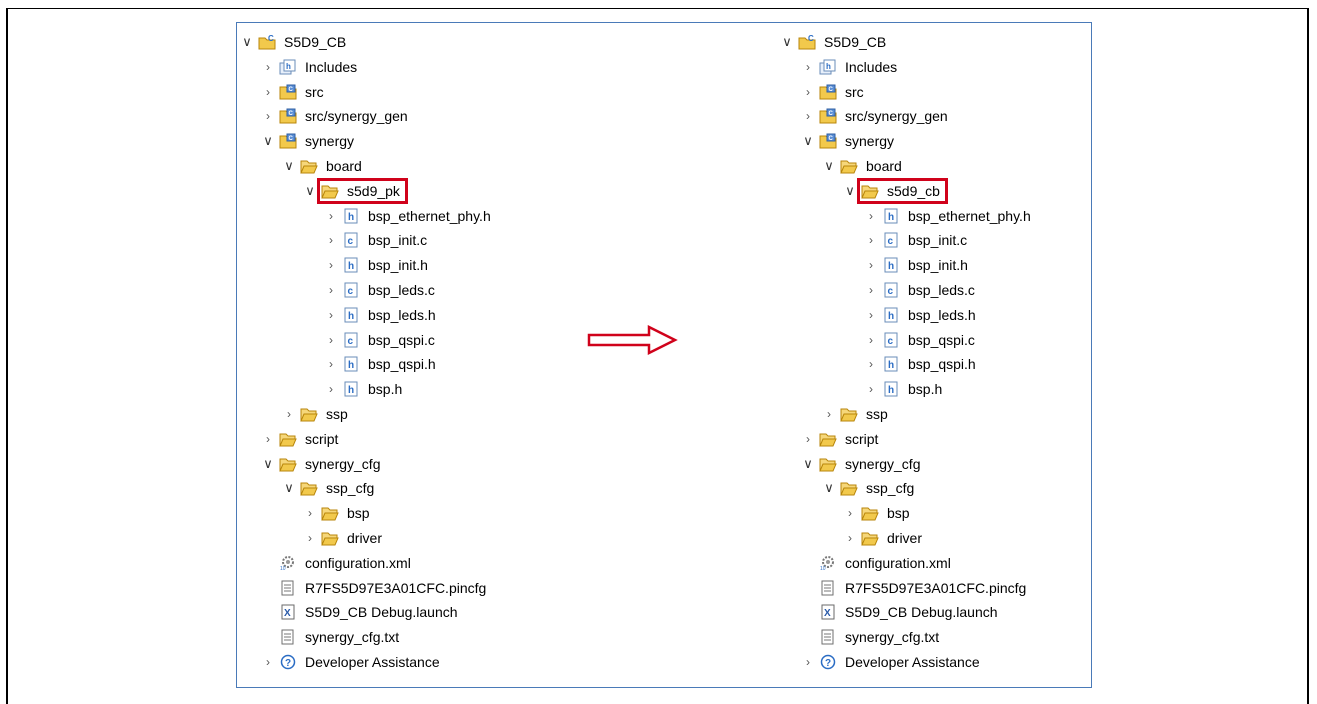 The width and height of the screenshot is (1317, 704). I want to click on header-file-icon: h, so click(891, 315).